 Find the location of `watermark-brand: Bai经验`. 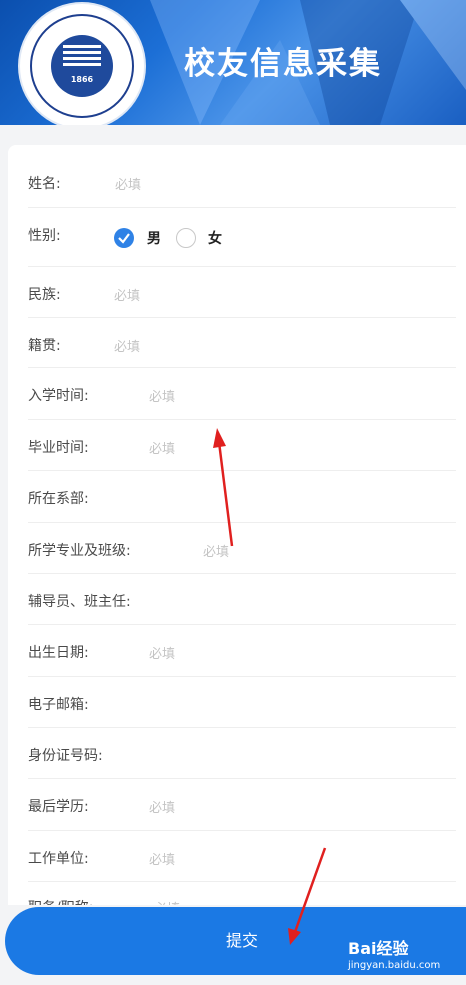

watermark-brand: Bai经验 is located at coordinates (378, 948).